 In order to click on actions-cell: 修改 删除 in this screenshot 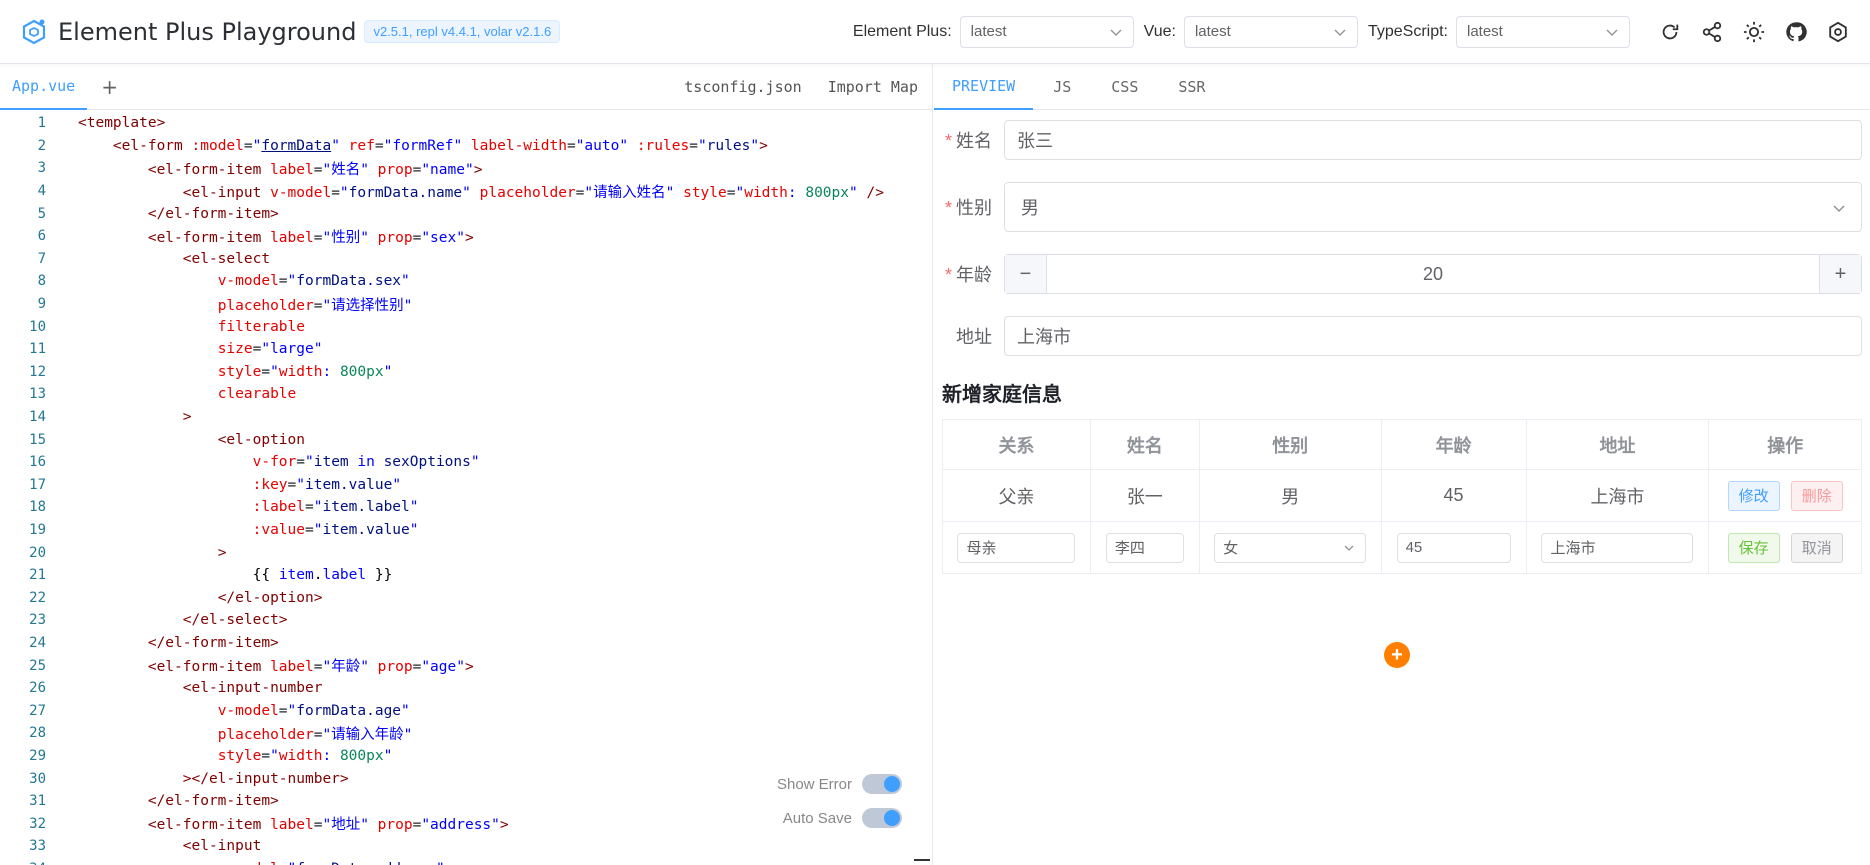, I will do `click(1785, 495)`.